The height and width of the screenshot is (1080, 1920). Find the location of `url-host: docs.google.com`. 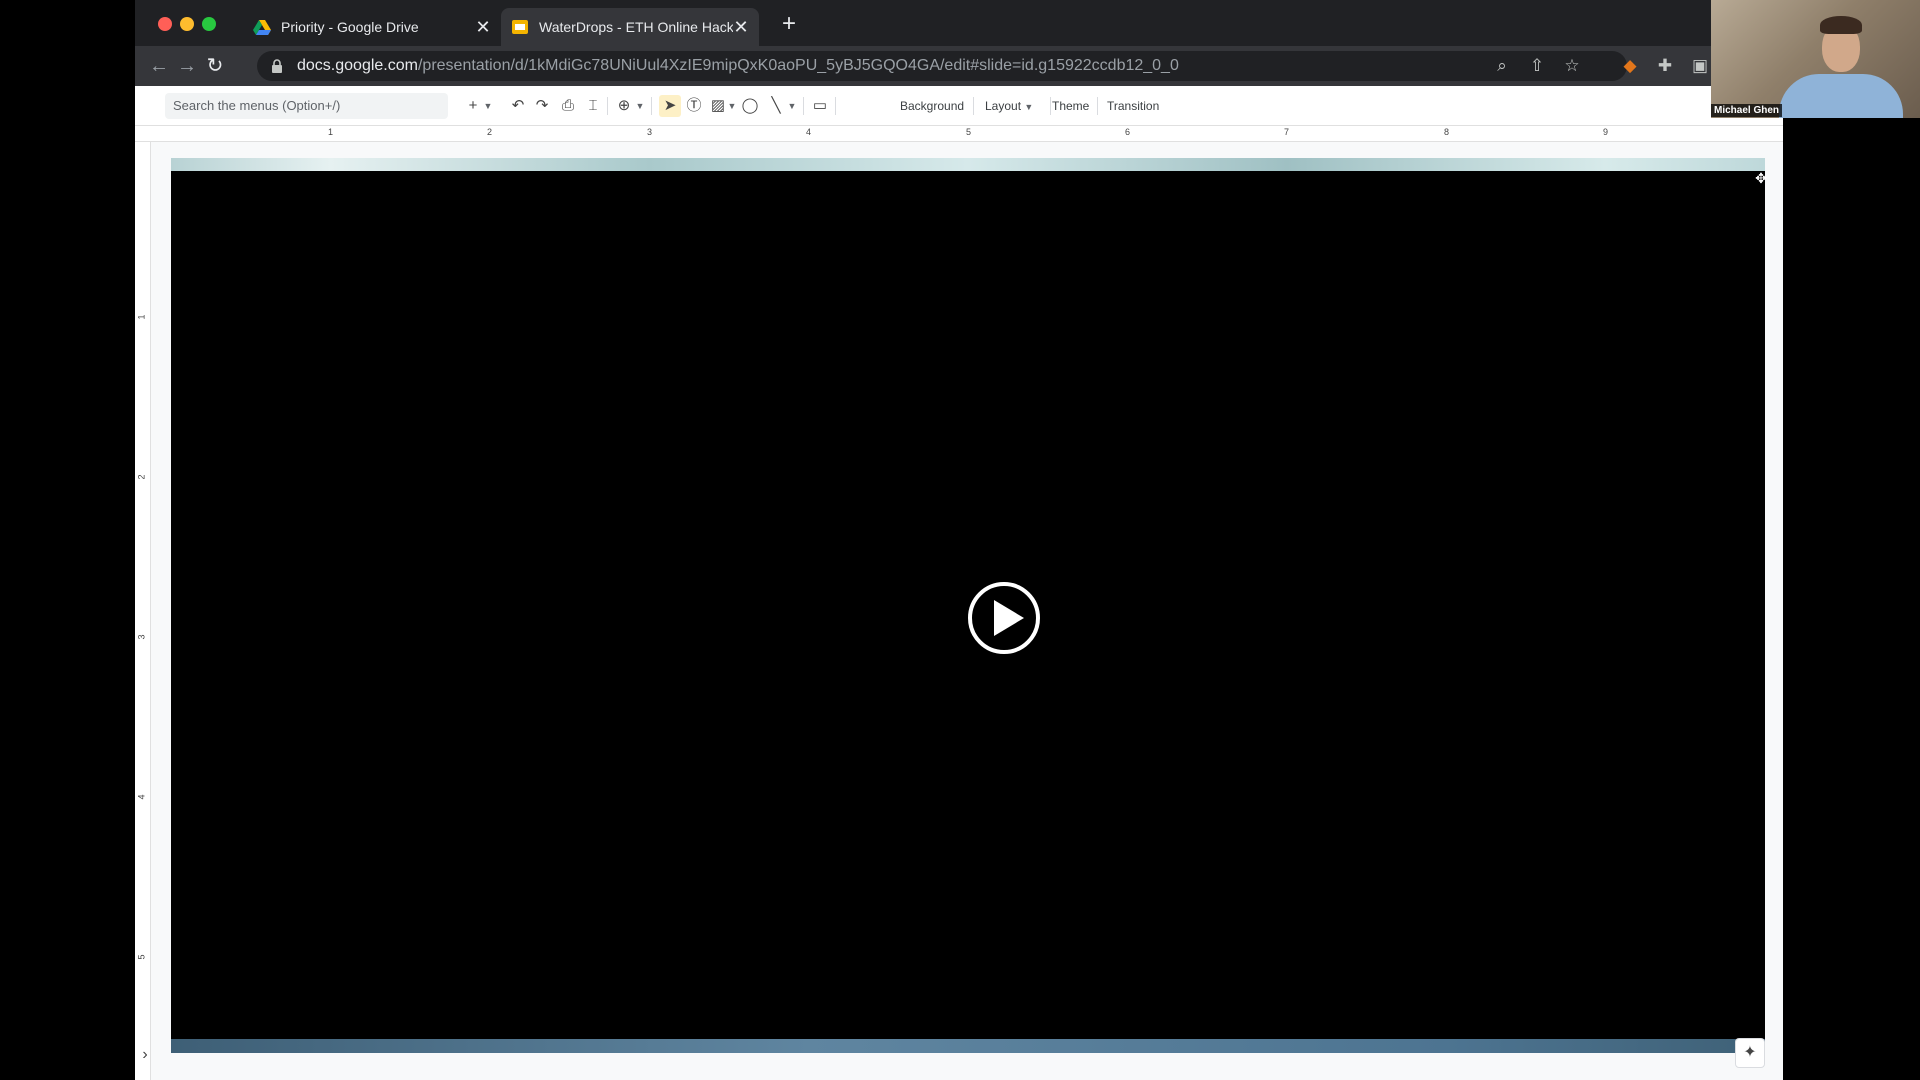

url-host: docs.google.com is located at coordinates (357, 65).